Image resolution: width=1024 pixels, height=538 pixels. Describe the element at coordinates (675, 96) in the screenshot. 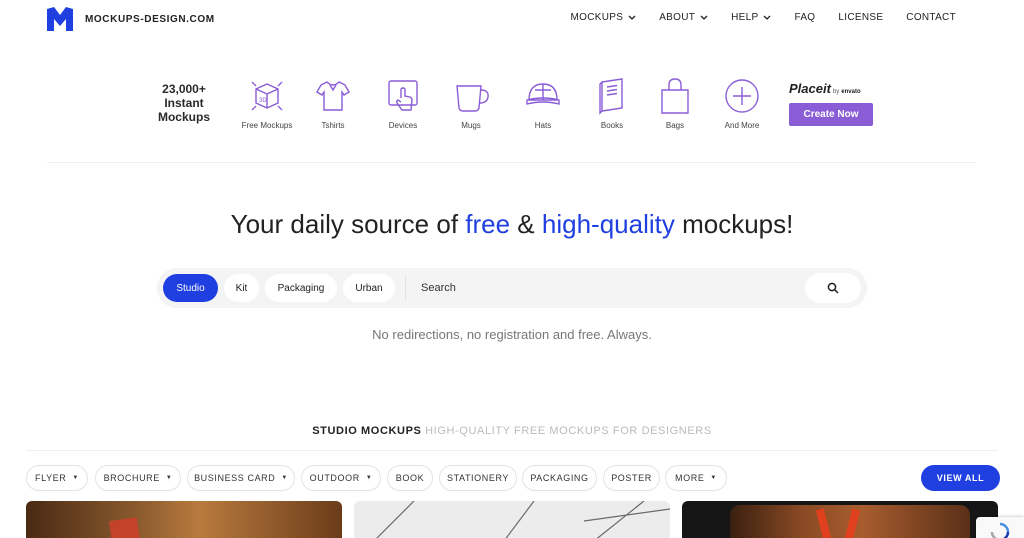

I see `shopping-bag-icon` at that location.